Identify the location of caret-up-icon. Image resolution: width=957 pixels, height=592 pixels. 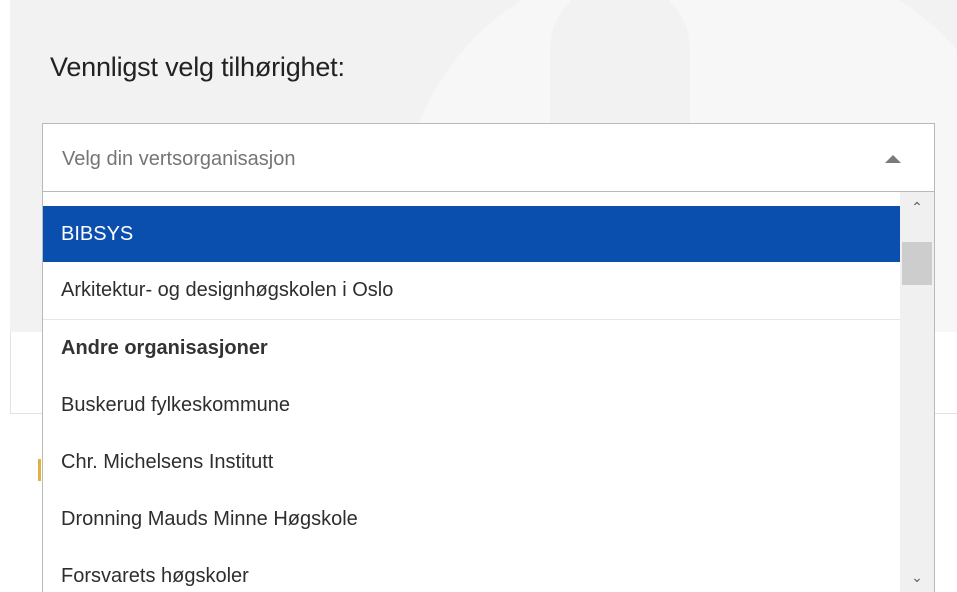
(893, 159).